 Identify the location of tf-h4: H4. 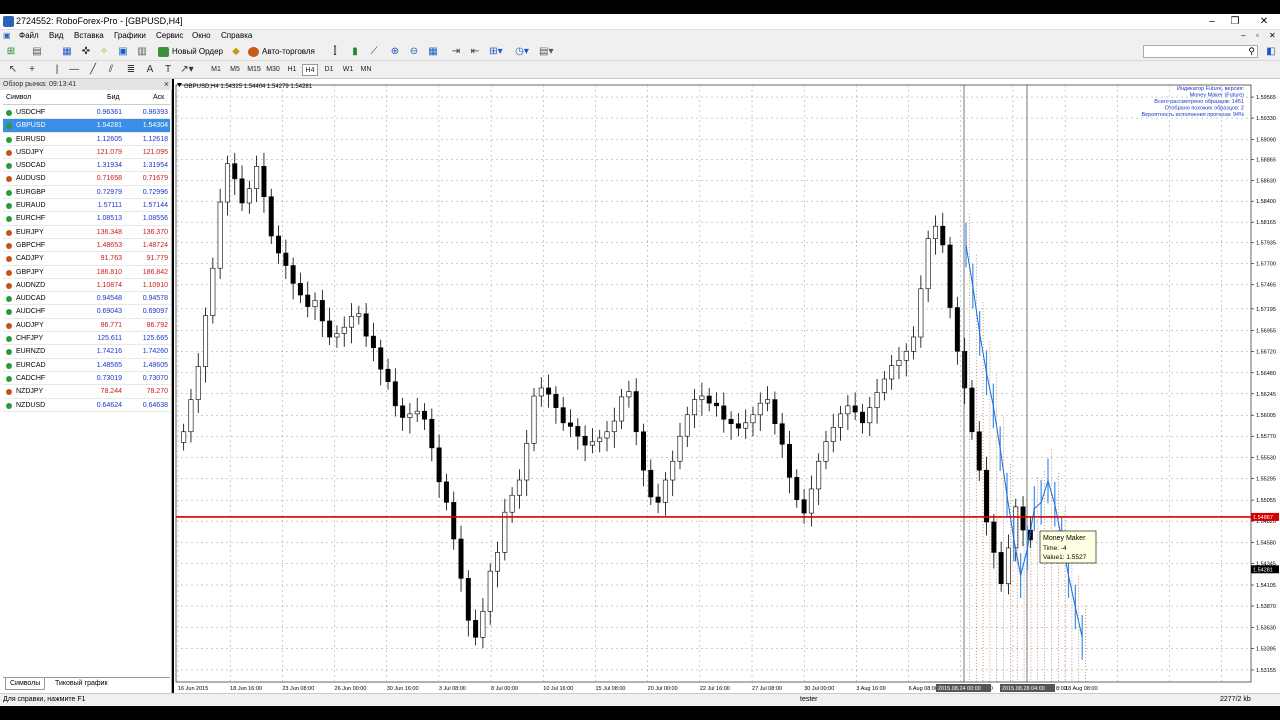
(310, 70).